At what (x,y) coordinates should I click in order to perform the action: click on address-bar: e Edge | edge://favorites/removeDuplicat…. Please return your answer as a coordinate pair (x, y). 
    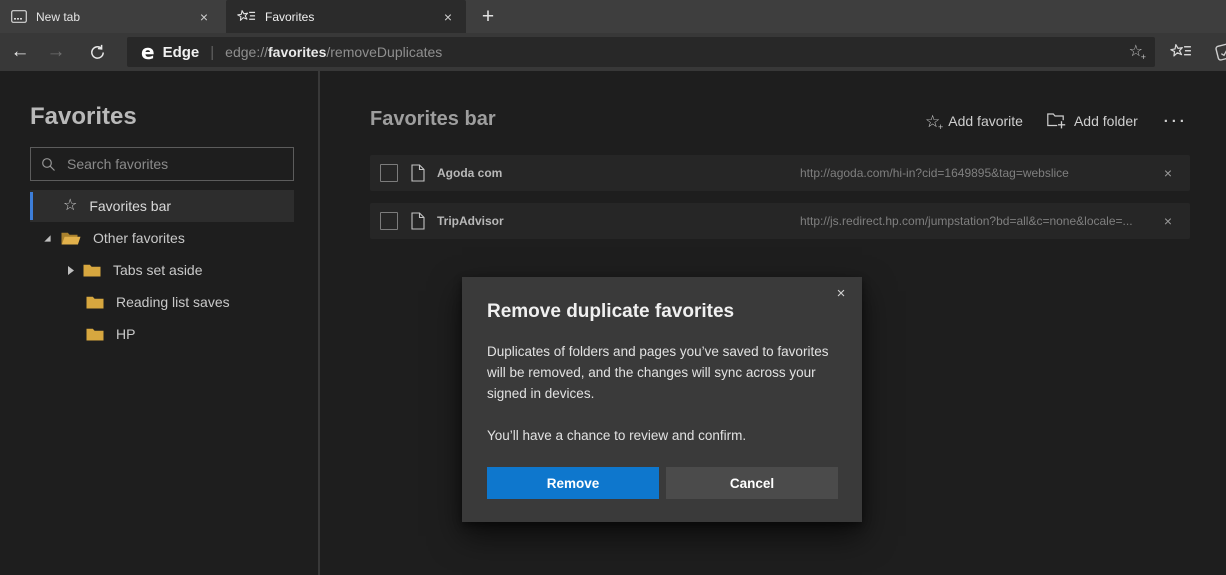
    Looking at the image, I should click on (641, 52).